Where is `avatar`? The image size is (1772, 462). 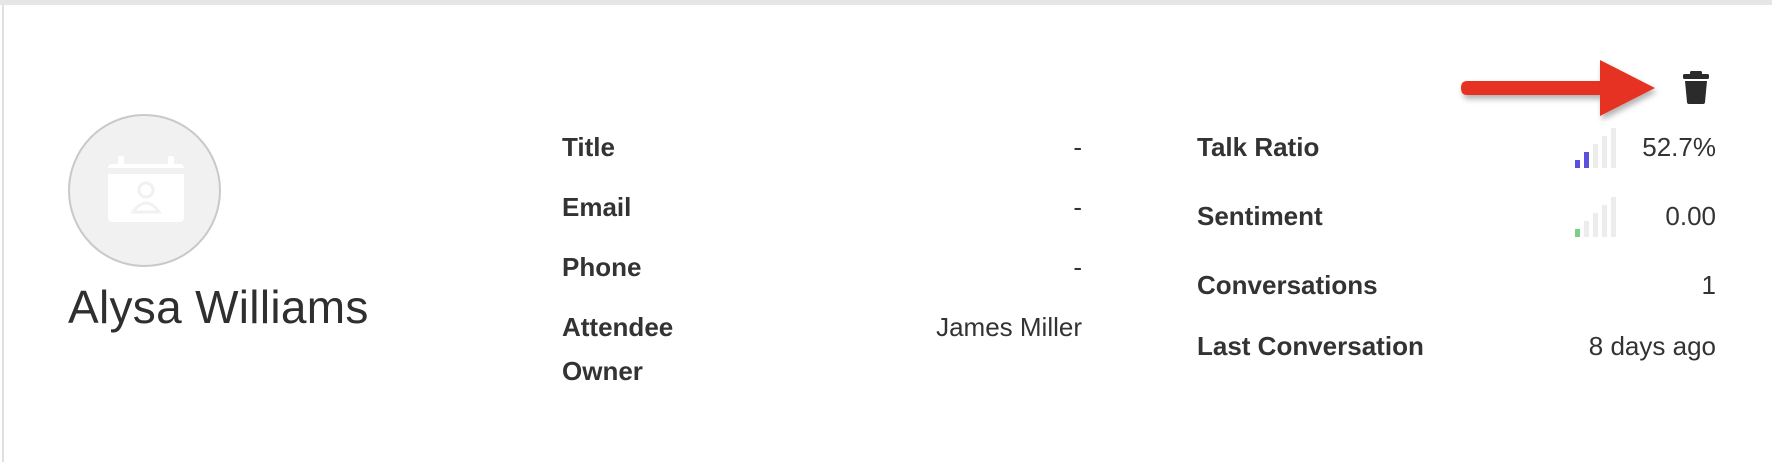 avatar is located at coordinates (144, 190).